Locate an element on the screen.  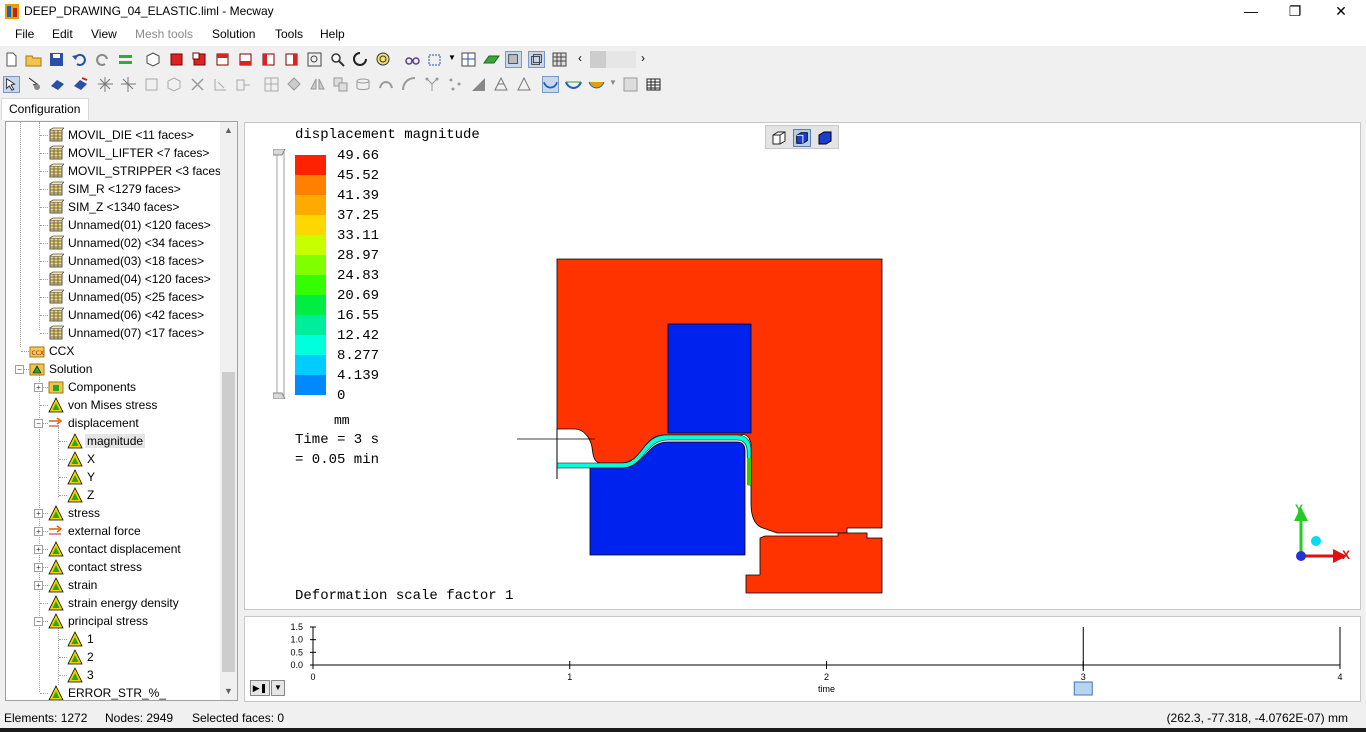
rotate-icon is located at coordinates (360, 59).